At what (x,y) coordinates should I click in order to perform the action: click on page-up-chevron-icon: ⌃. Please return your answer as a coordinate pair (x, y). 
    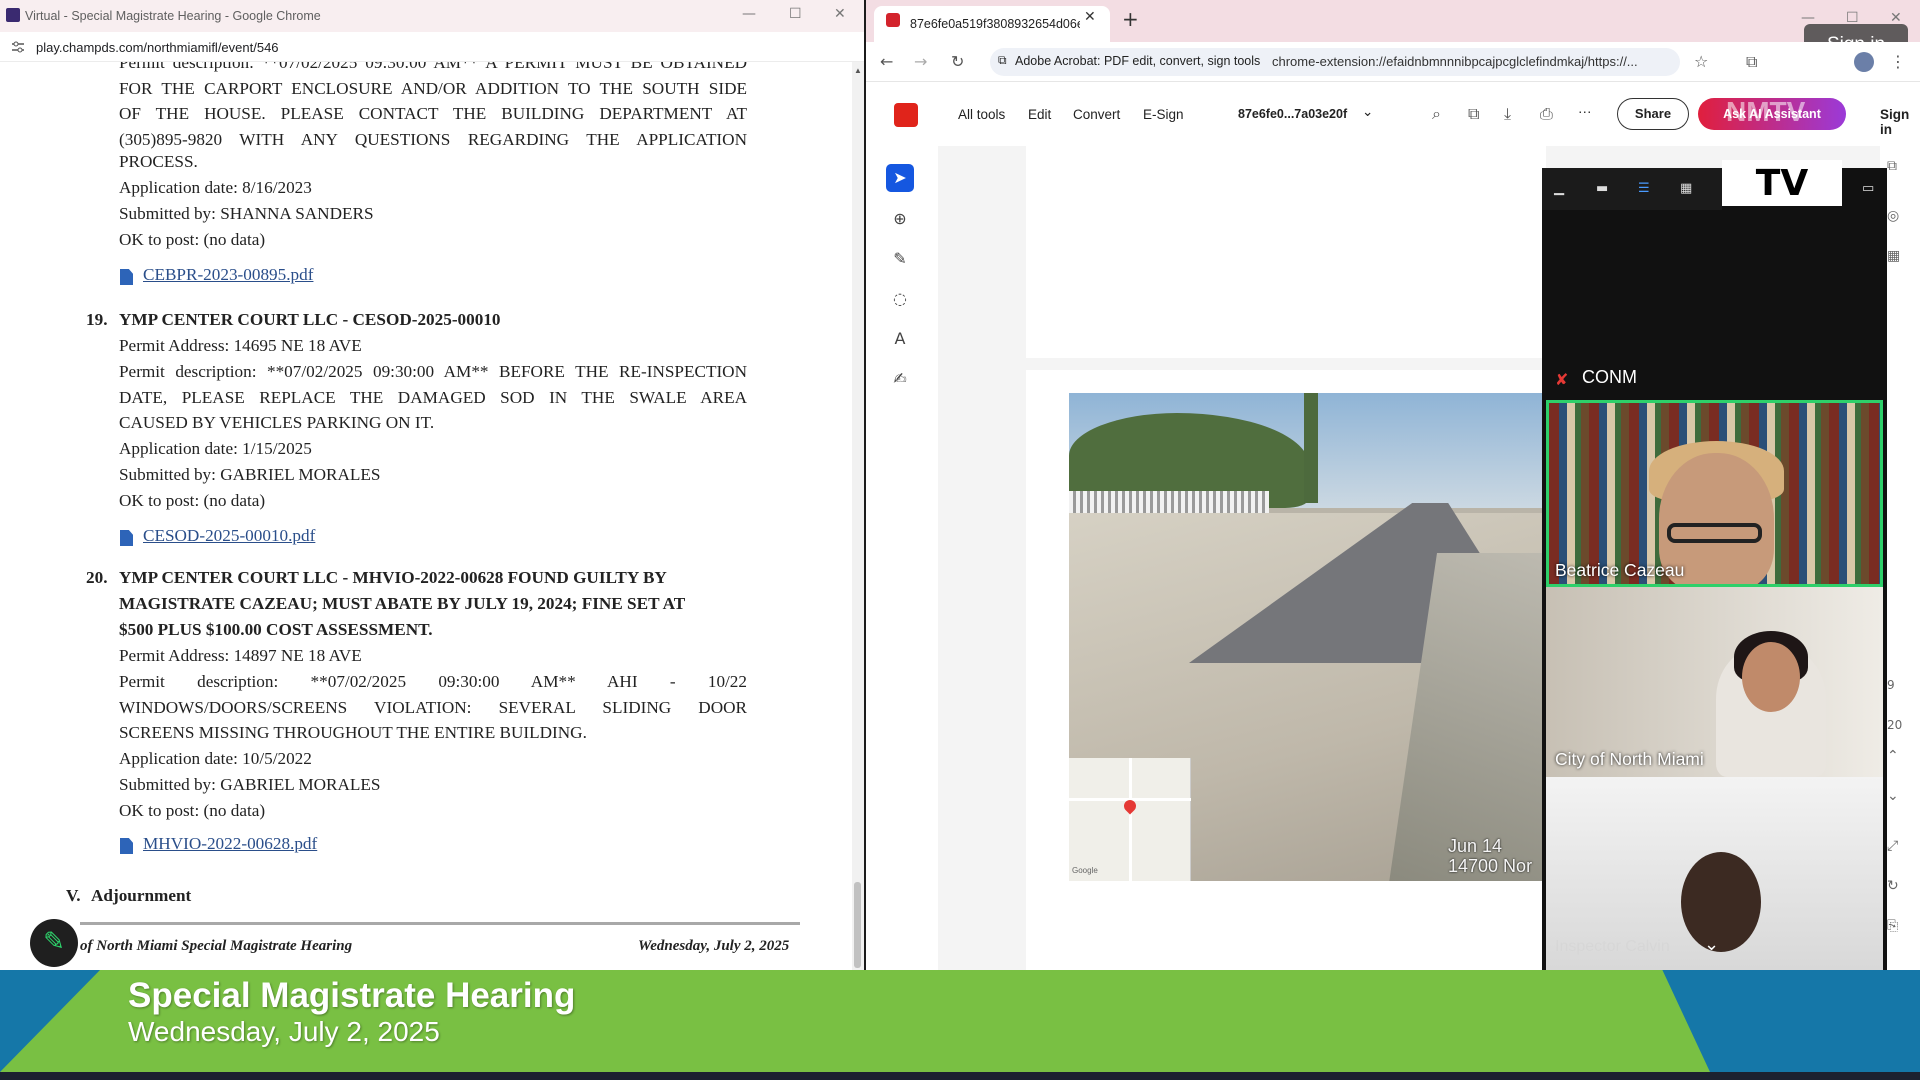
    Looking at the image, I should click on (1893, 756).